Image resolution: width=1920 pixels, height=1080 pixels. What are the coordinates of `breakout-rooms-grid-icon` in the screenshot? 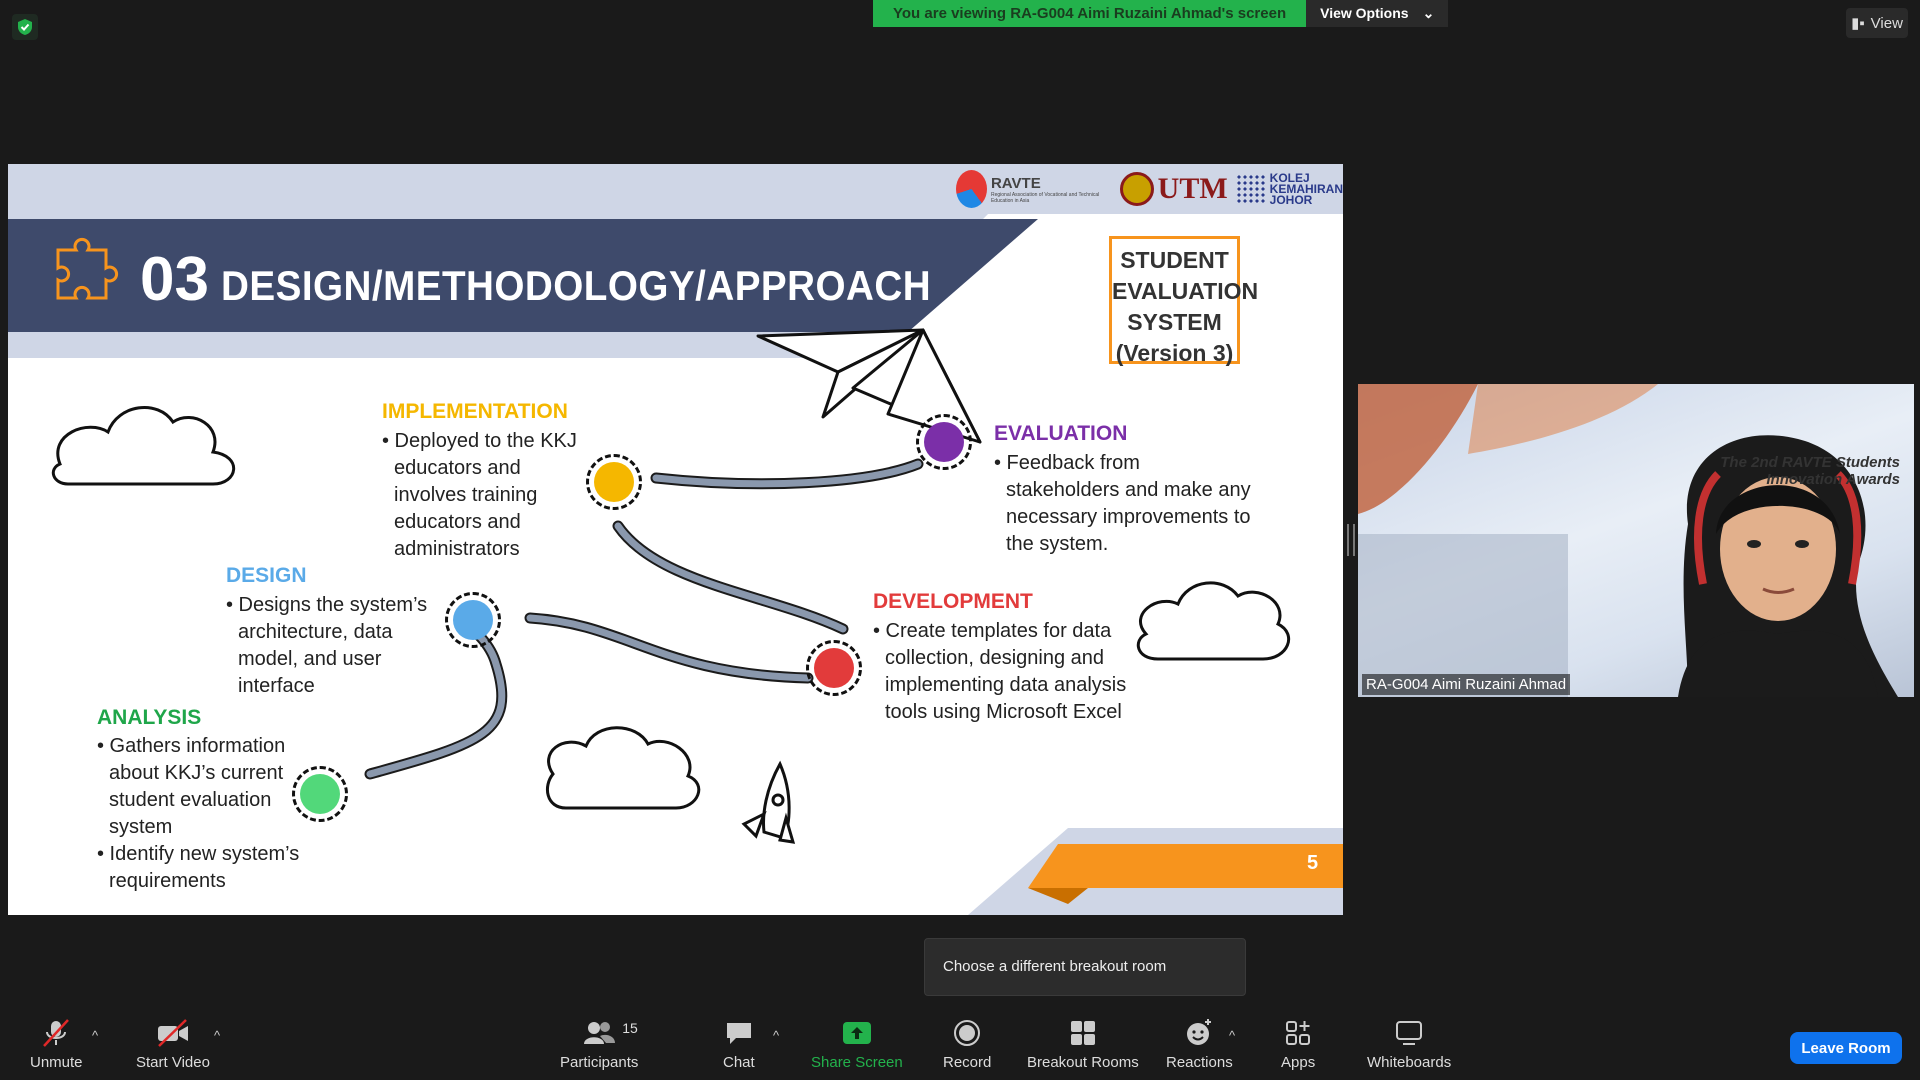 It's located at (1083, 1033).